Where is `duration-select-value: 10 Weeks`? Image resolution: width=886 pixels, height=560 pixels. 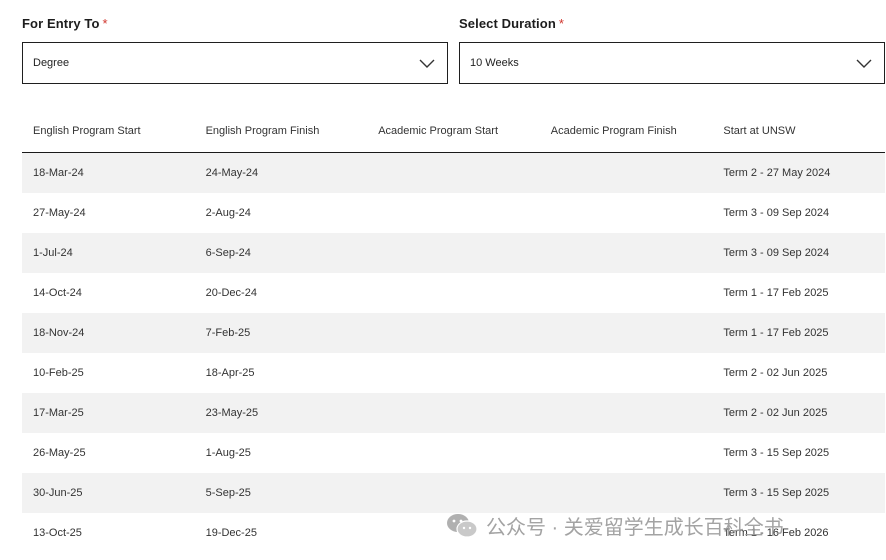
duration-select-value: 10 Weeks is located at coordinates (494, 63).